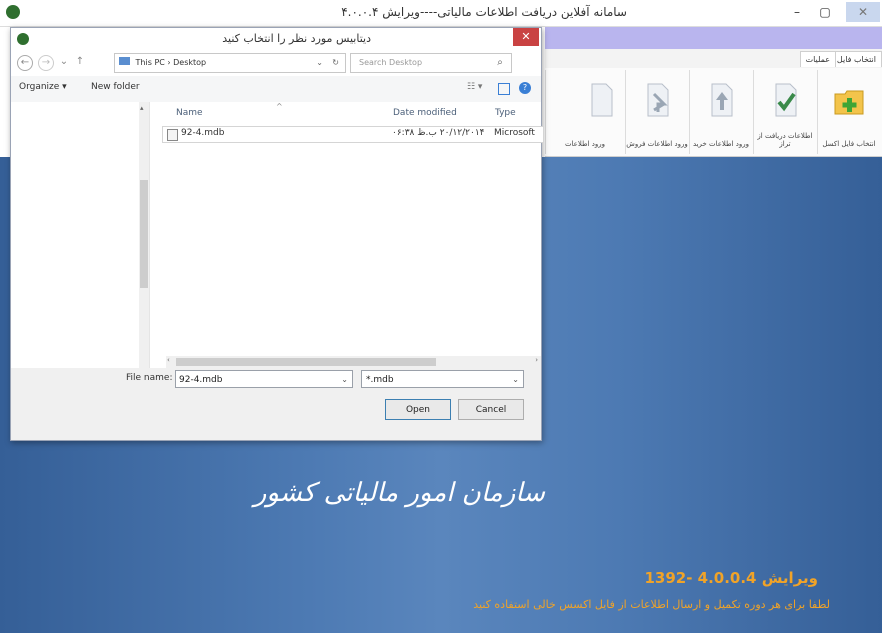 Image resolution: width=882 pixels, height=633 pixels. I want to click on dialog-close-button: ✕, so click(526, 37).